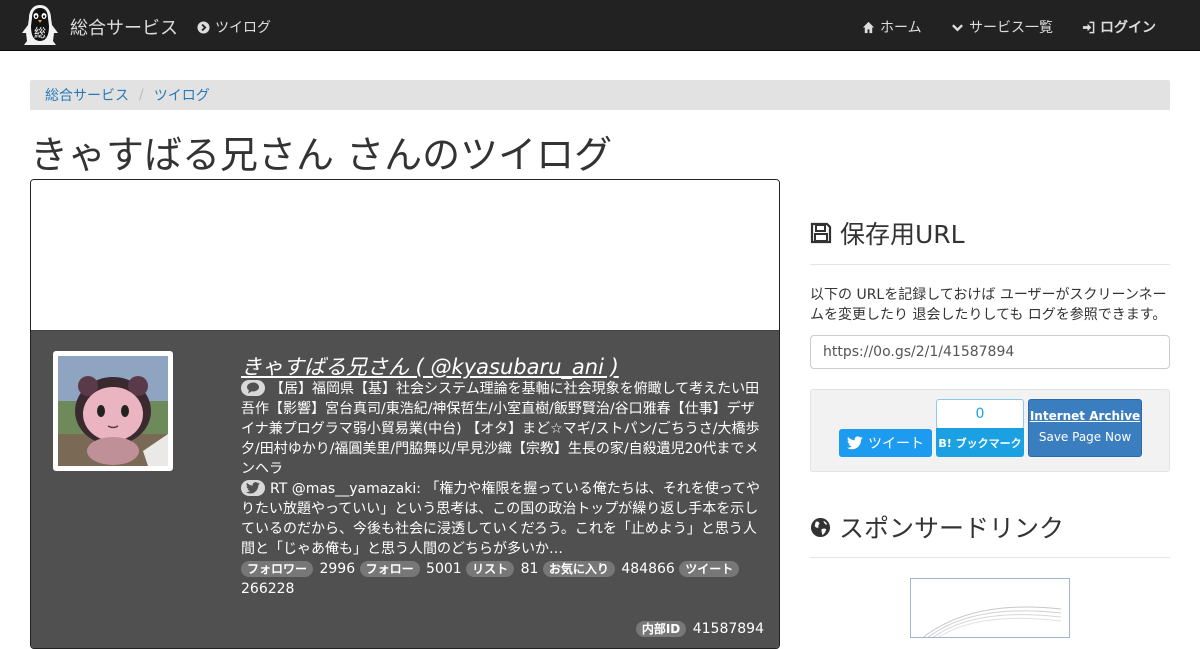 The image size is (1200, 649). Describe the element at coordinates (124, 27) in the screenshot. I see `brand-name: 総合サービス` at that location.